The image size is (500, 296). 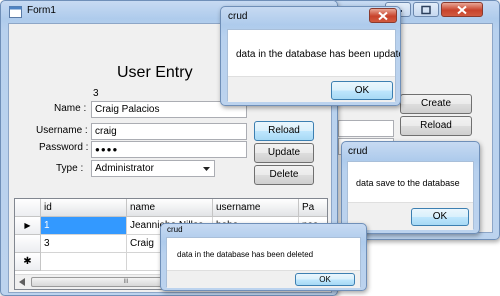 I want to click on reload-button: Reload, so click(x=284, y=131).